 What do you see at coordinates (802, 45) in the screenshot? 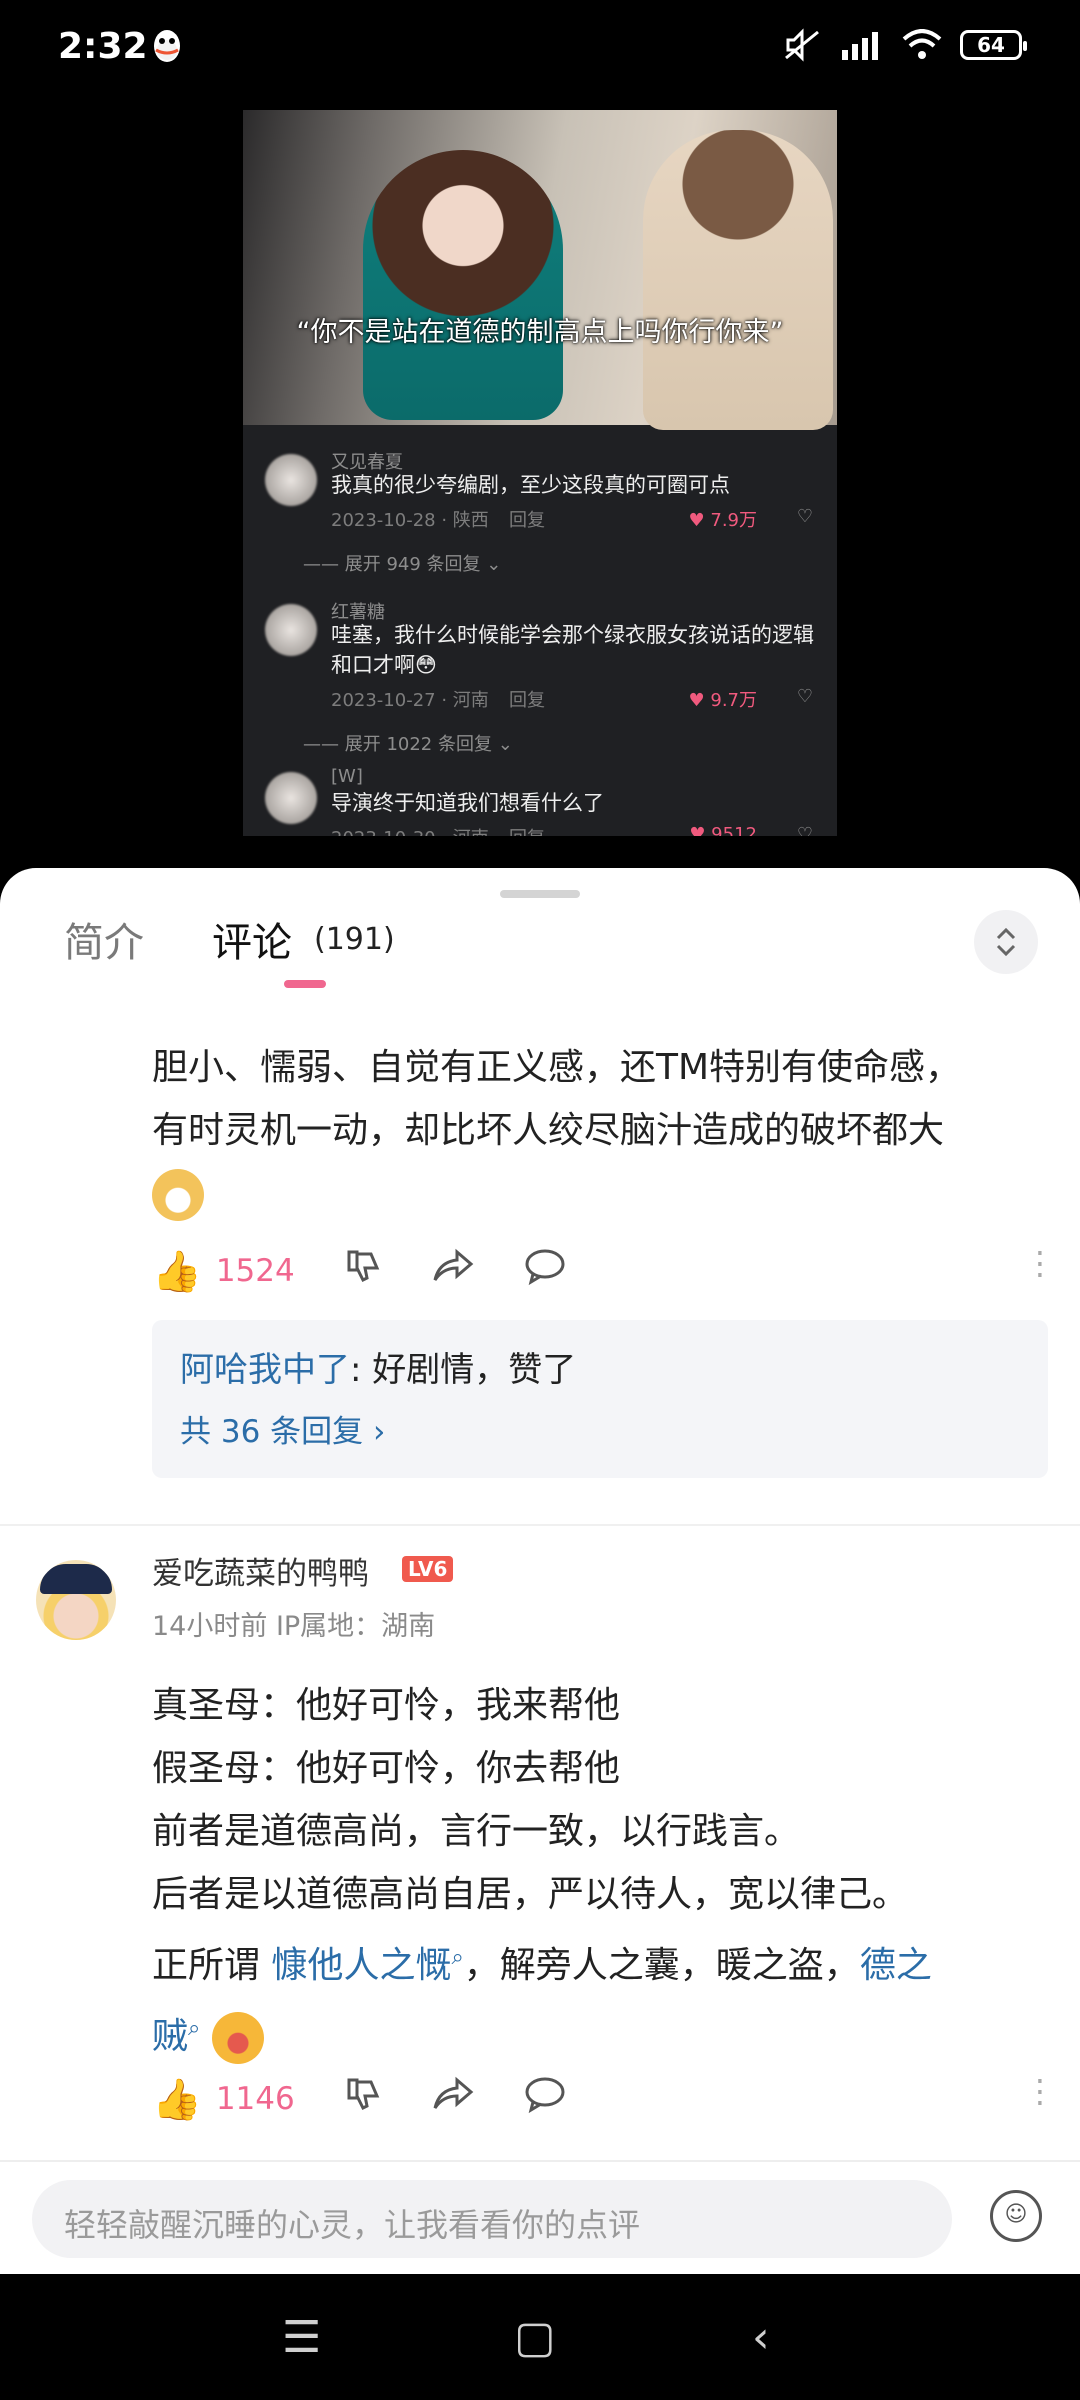
I see `mute-icon` at bounding box center [802, 45].